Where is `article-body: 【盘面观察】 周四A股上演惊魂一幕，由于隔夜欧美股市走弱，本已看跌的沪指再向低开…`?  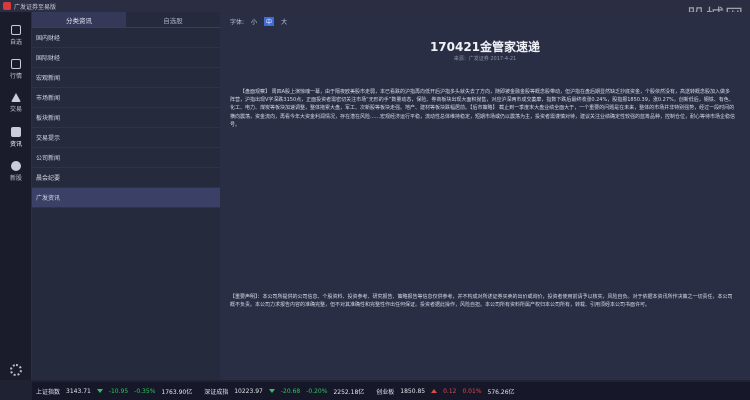
article-body: 【盘面观察】 周四A股上演惊魂一幕，由于隔夜欧美股市走弱，本已看跌的沪指再向低开… is located at coordinates (483, 108).